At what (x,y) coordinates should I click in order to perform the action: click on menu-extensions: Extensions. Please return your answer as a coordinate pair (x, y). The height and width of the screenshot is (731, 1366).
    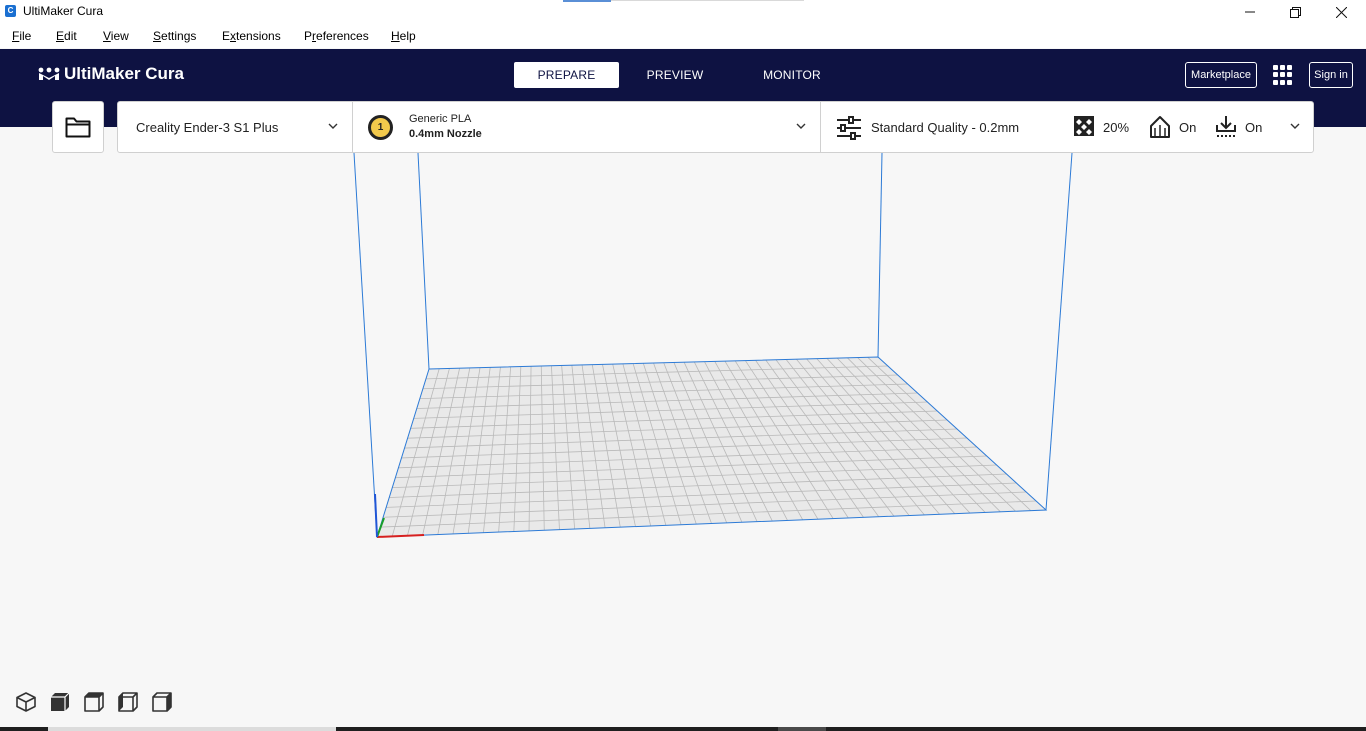
    Looking at the image, I should click on (251, 36).